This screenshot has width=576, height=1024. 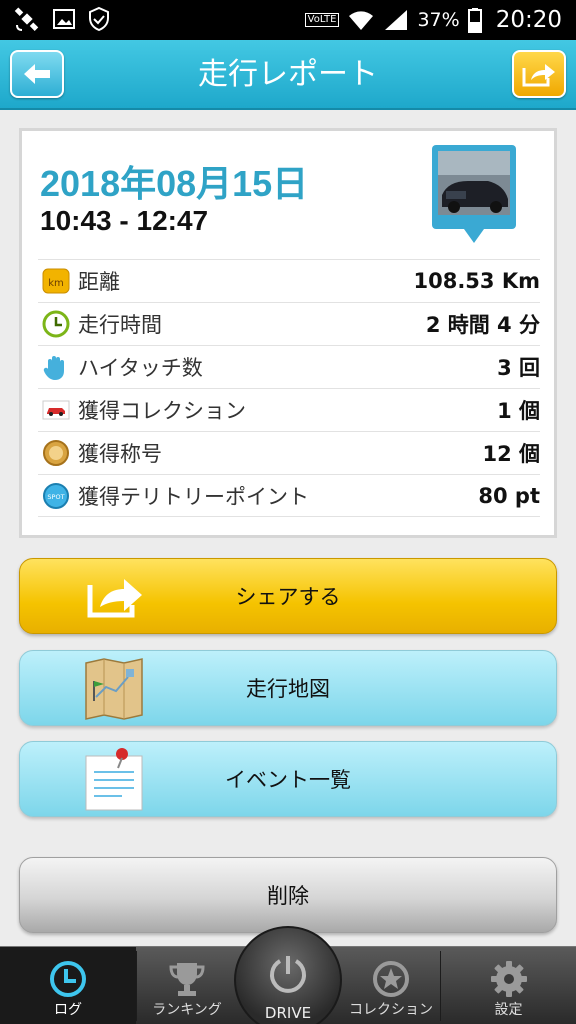 I want to click on tab-collection-label: コレクション, so click(x=391, y=1010).